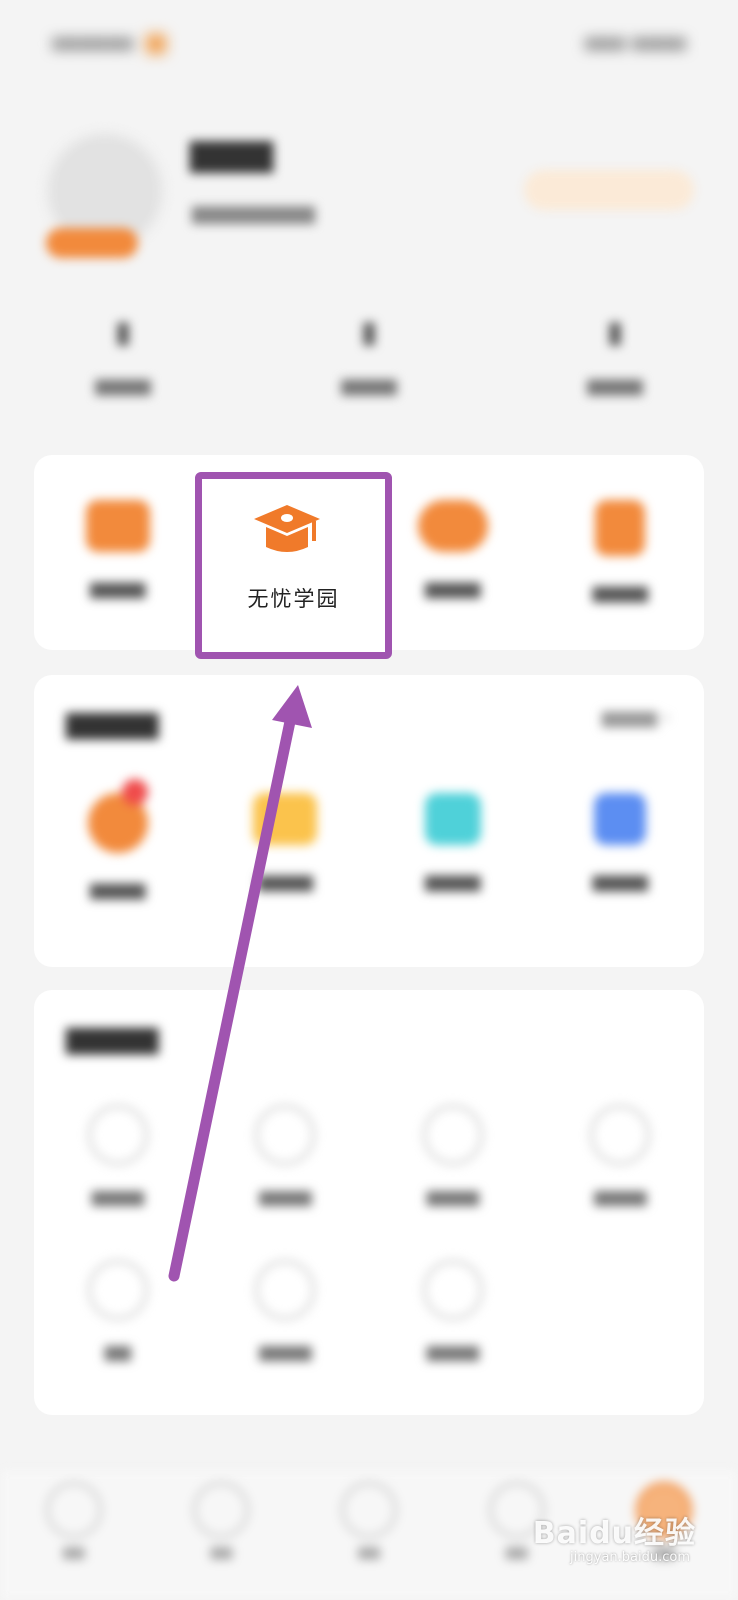 This screenshot has height=1600, width=738. I want to click on annotation-arrow, so click(240, 983).